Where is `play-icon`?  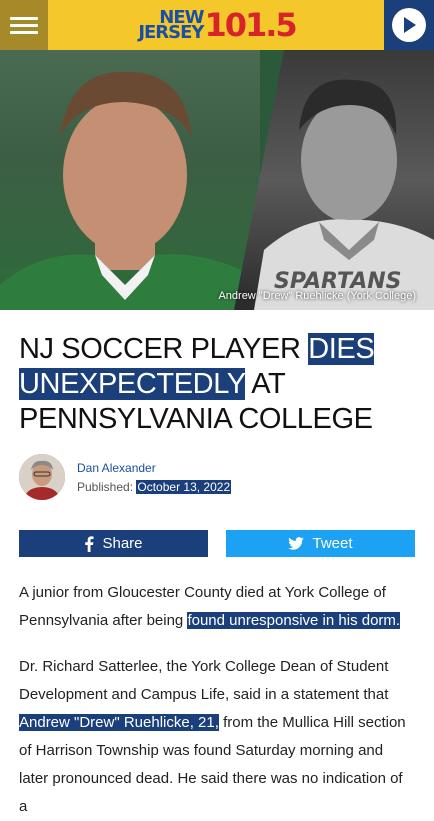
play-icon is located at coordinates (410, 25).